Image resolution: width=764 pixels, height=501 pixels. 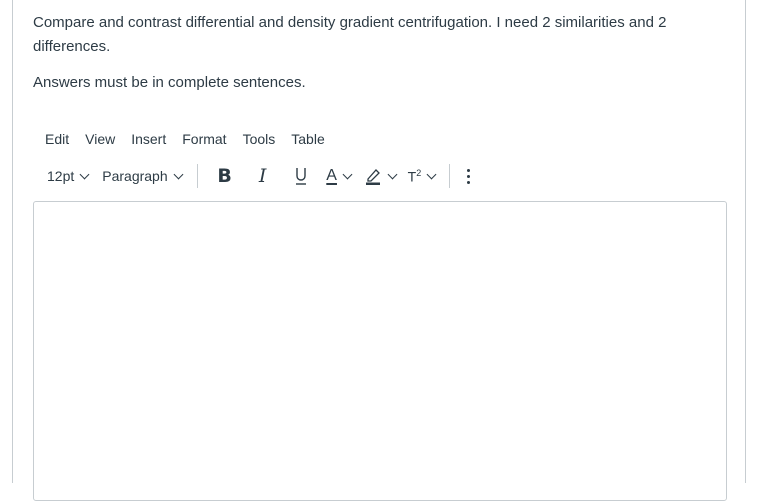 I want to click on italic-button: I, so click(x=263, y=176).